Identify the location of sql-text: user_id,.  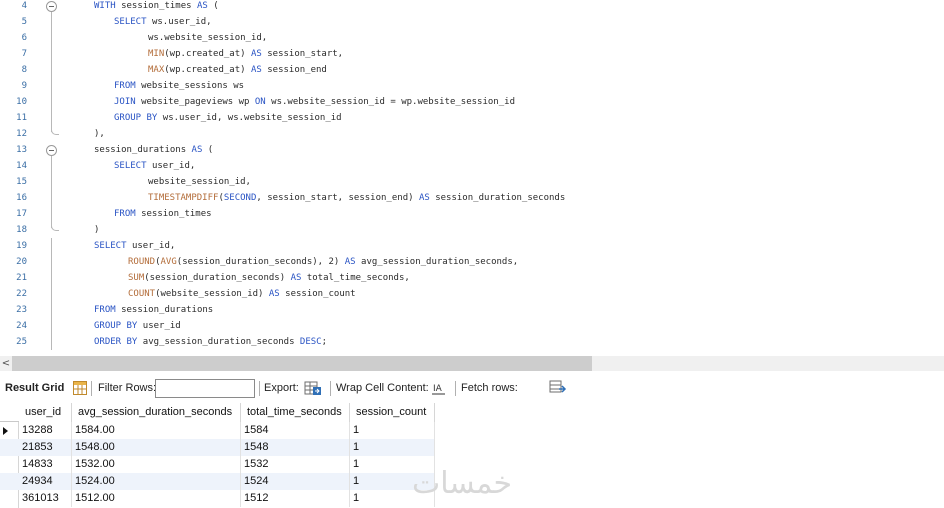
(153, 246).